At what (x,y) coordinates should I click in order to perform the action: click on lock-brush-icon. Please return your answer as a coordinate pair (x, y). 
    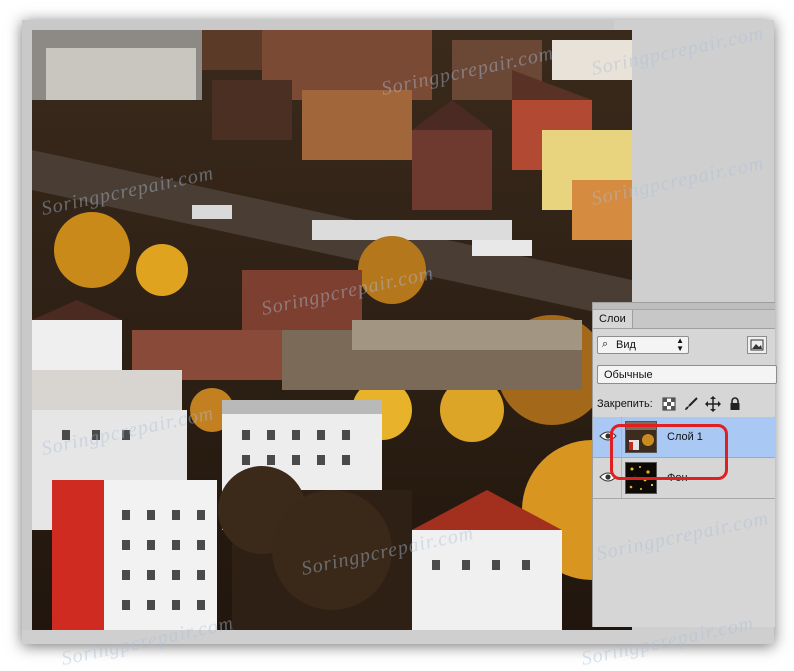
    Looking at the image, I should click on (691, 404).